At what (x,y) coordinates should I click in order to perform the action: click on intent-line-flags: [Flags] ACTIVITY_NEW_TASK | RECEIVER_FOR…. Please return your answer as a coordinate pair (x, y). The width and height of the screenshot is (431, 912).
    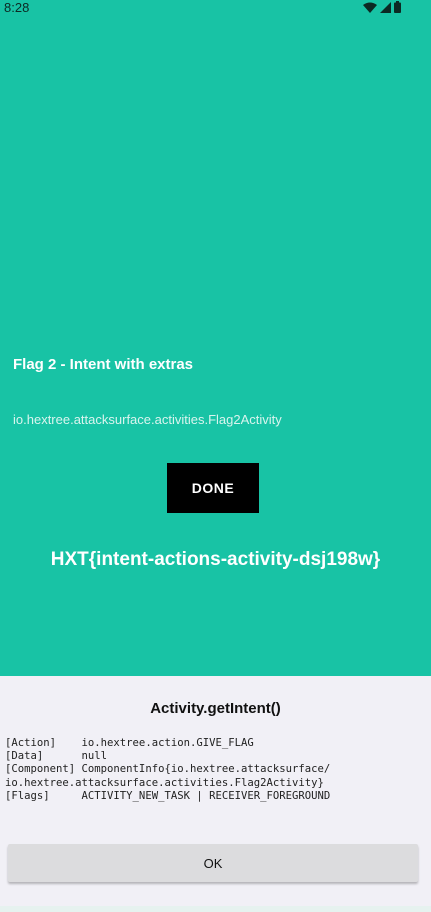
    Looking at the image, I should click on (168, 795).